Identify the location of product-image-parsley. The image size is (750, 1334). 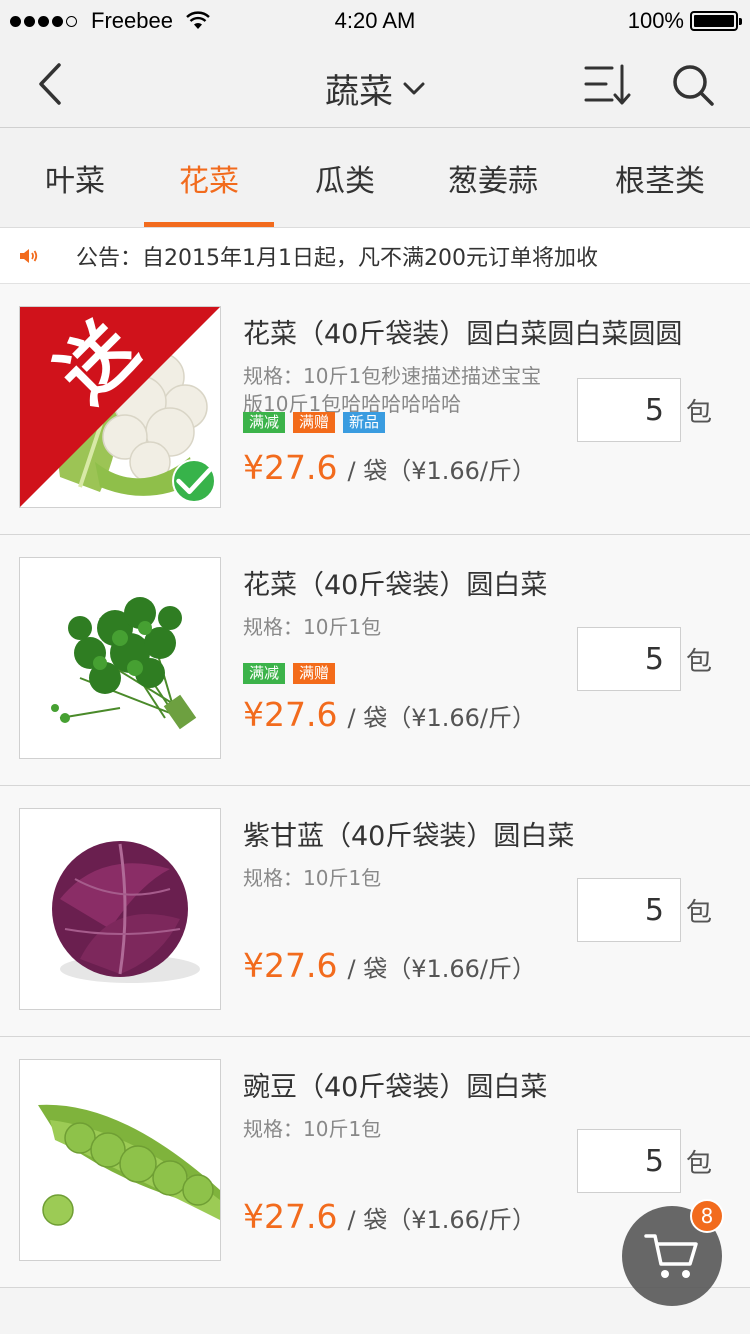
(120, 658).